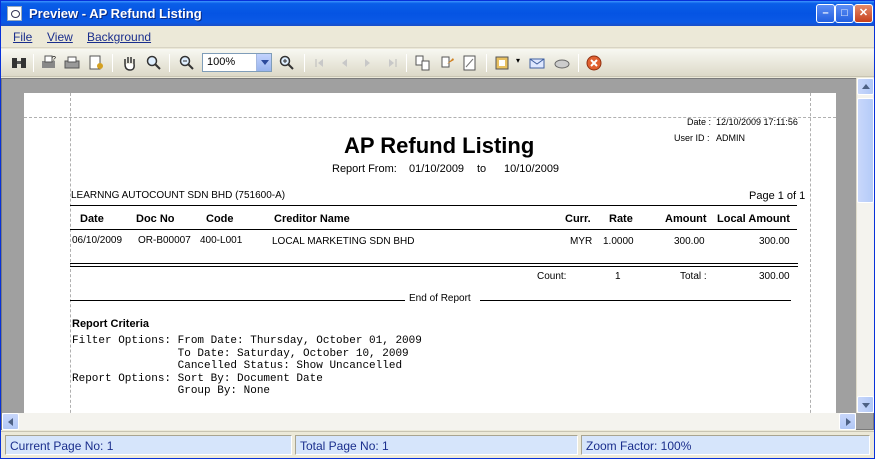 This screenshot has height=459, width=875. I want to click on find-icon, so click(19, 63).